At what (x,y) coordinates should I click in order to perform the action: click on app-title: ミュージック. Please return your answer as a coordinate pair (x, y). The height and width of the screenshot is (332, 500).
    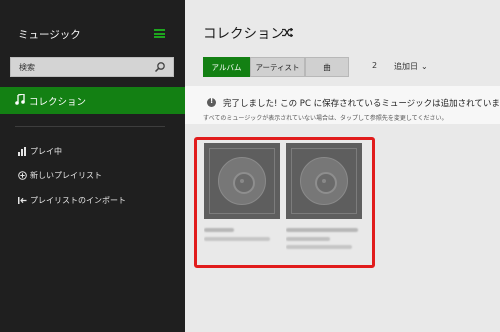
    Looking at the image, I should click on (49, 35).